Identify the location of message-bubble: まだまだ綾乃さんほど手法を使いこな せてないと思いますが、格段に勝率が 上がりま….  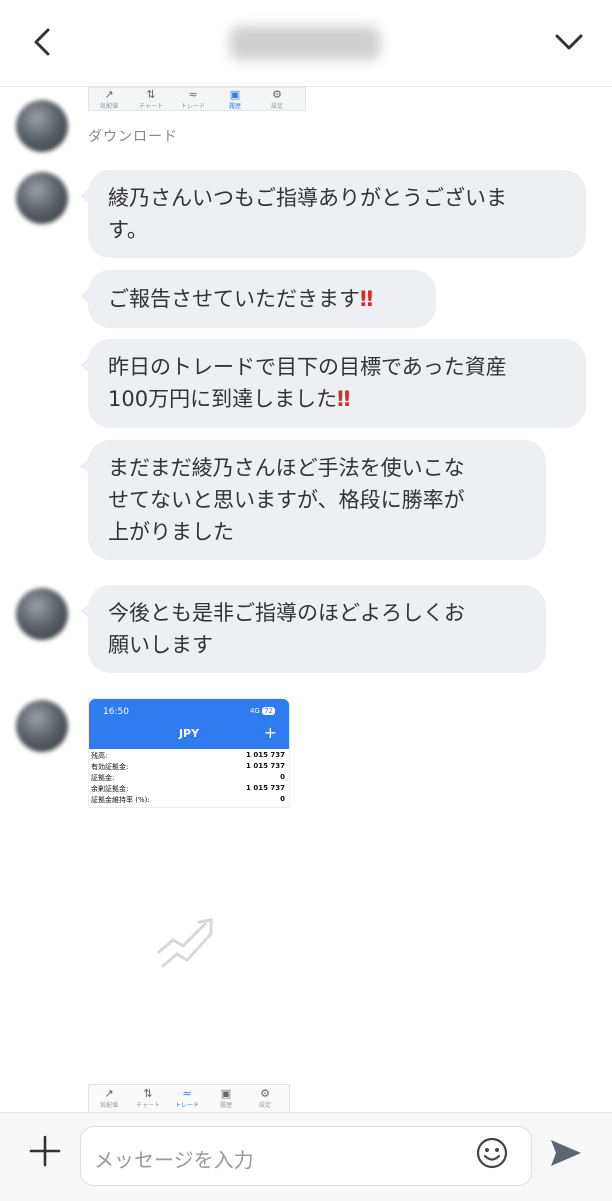
(313, 500).